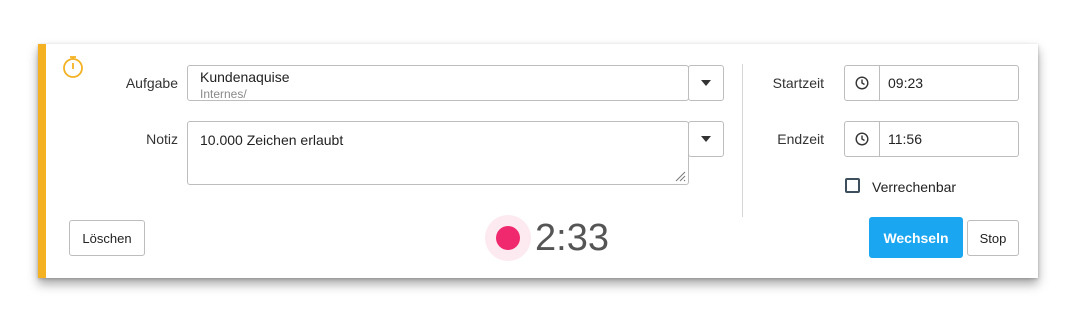 This screenshot has height=315, width=1079. Describe the element at coordinates (151, 83) in the screenshot. I see `task-label: Aufgabe` at that location.